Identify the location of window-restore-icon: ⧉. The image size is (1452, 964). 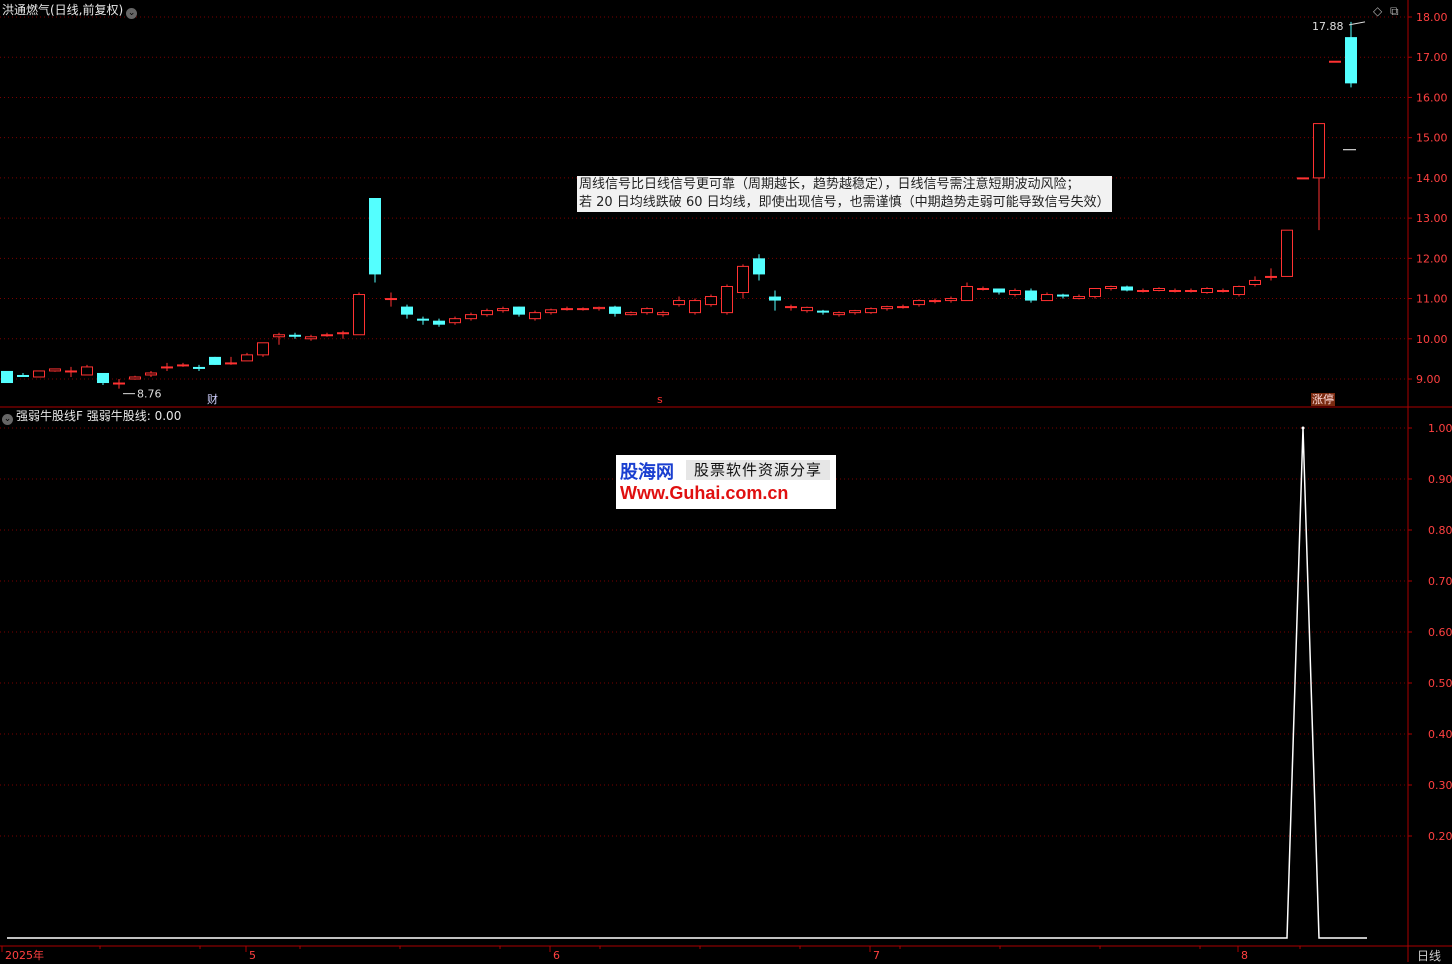
(1394, 11).